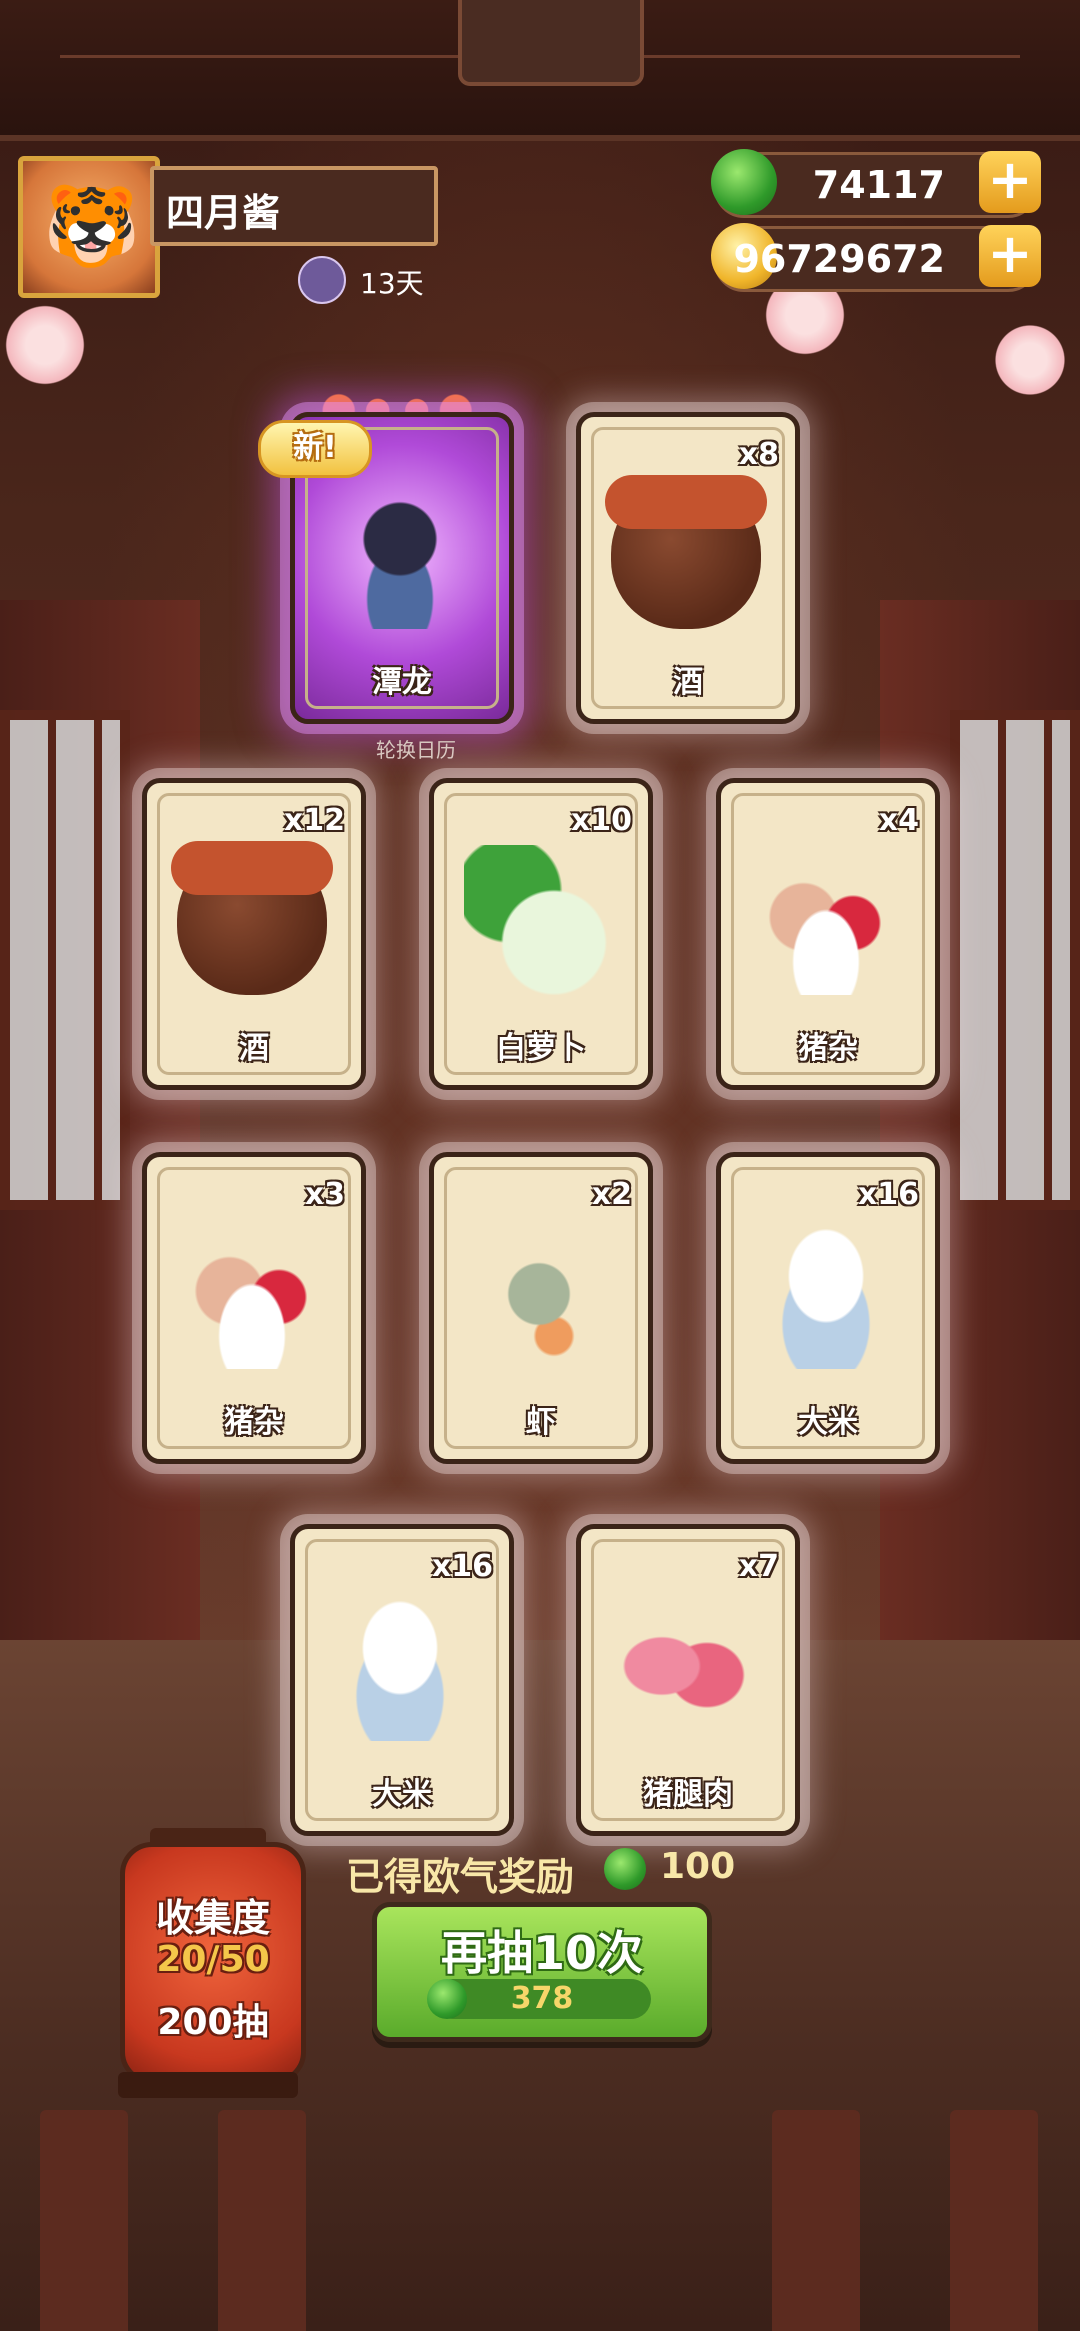 The height and width of the screenshot is (2331, 1080). What do you see at coordinates (1010, 256) in the screenshot?
I see `add-gold-button: +` at bounding box center [1010, 256].